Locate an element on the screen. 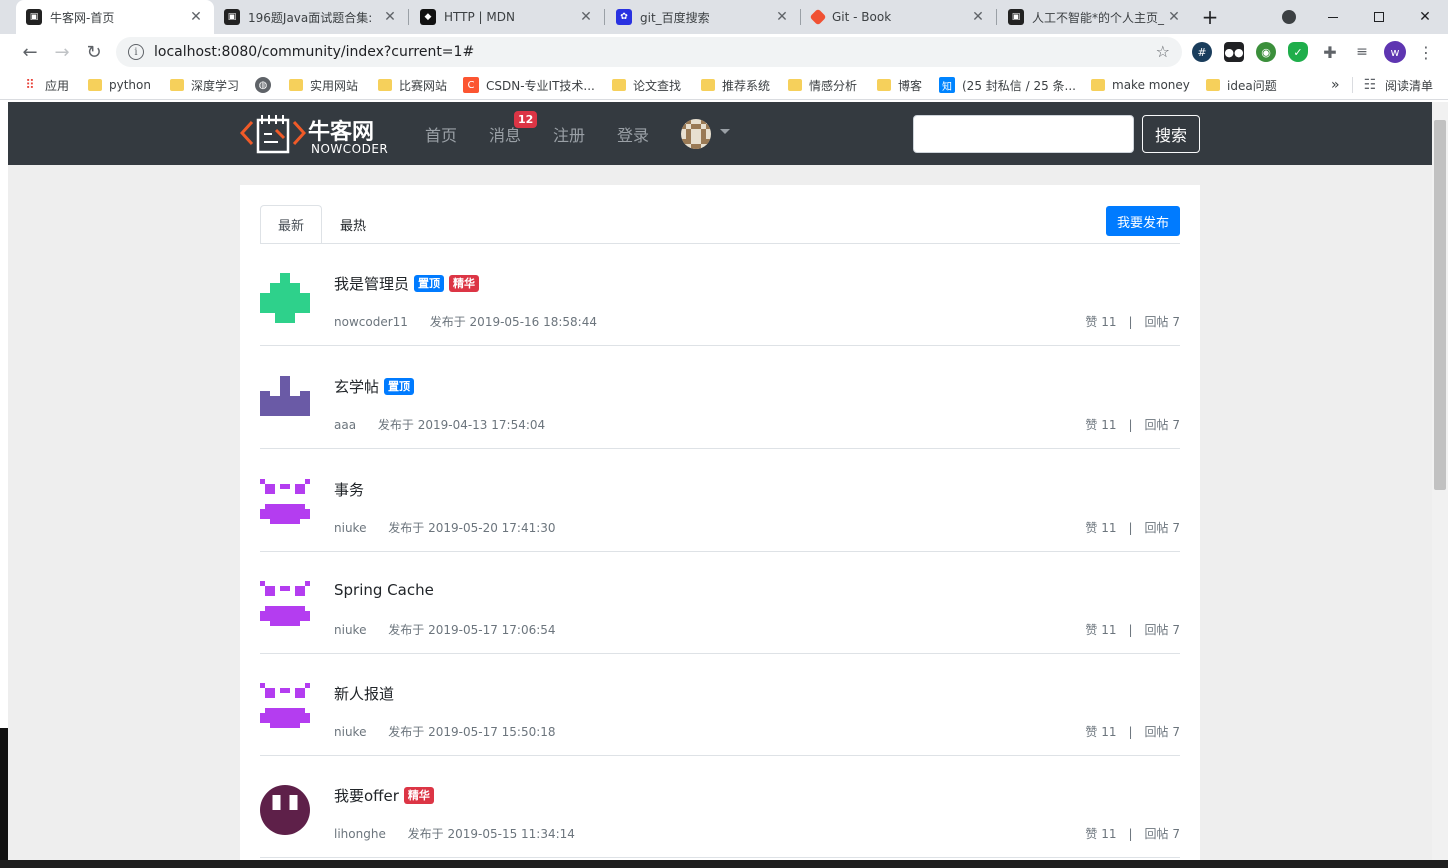 The width and height of the screenshot is (1448, 868). baidu-paw-icon: ✿ is located at coordinates (624, 17).